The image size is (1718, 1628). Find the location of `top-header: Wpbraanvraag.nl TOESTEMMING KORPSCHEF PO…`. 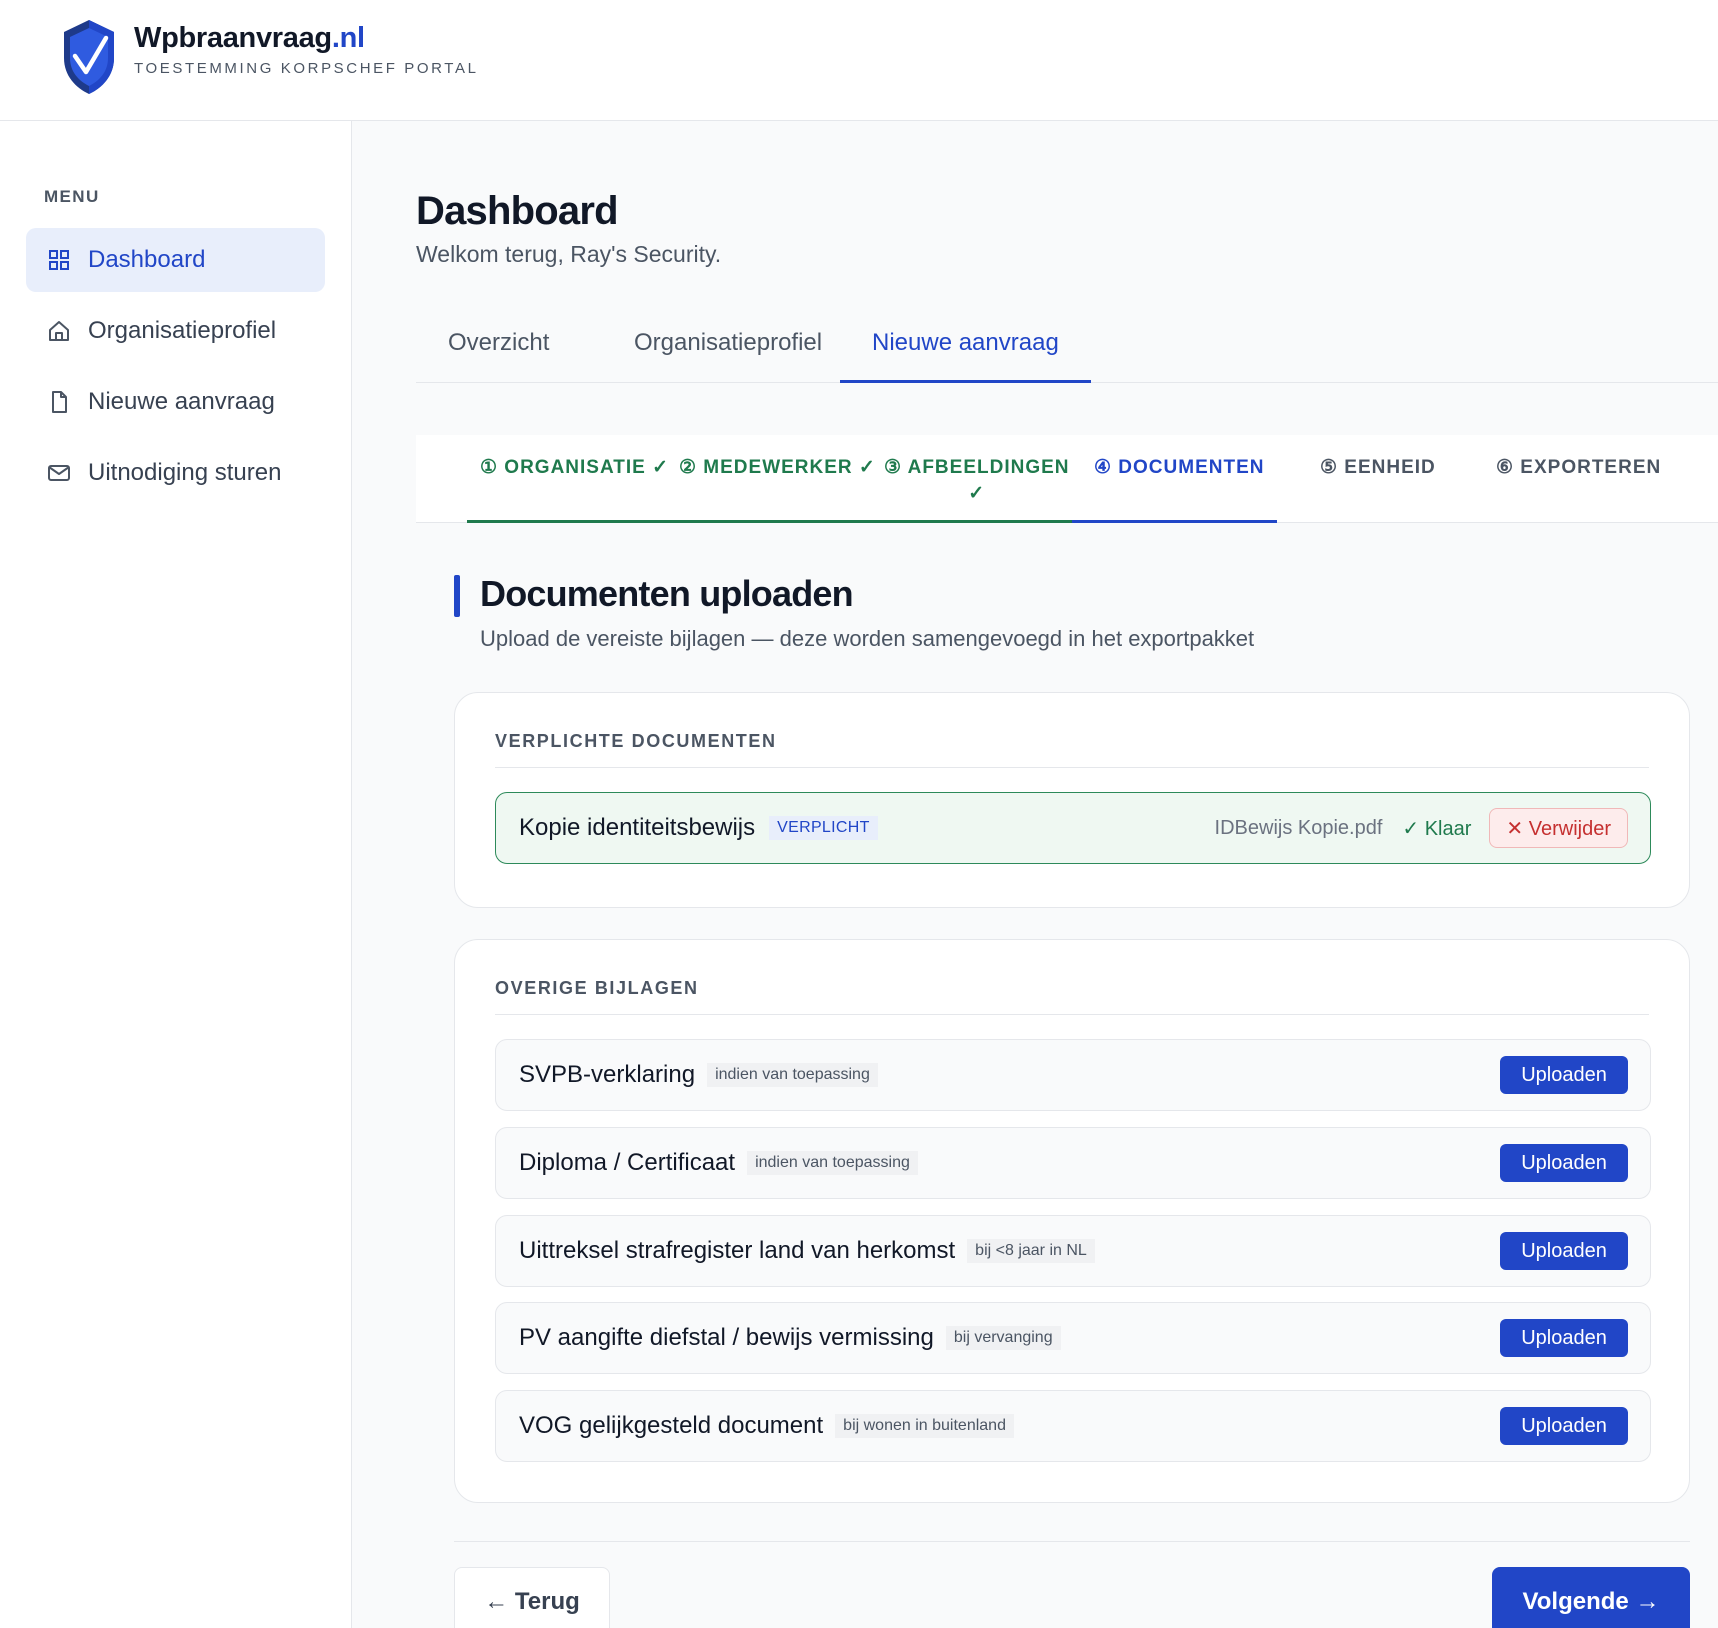

top-header: Wpbraanvraag.nl TOESTEMMING KORPSCHEF PO… is located at coordinates (859, 60).